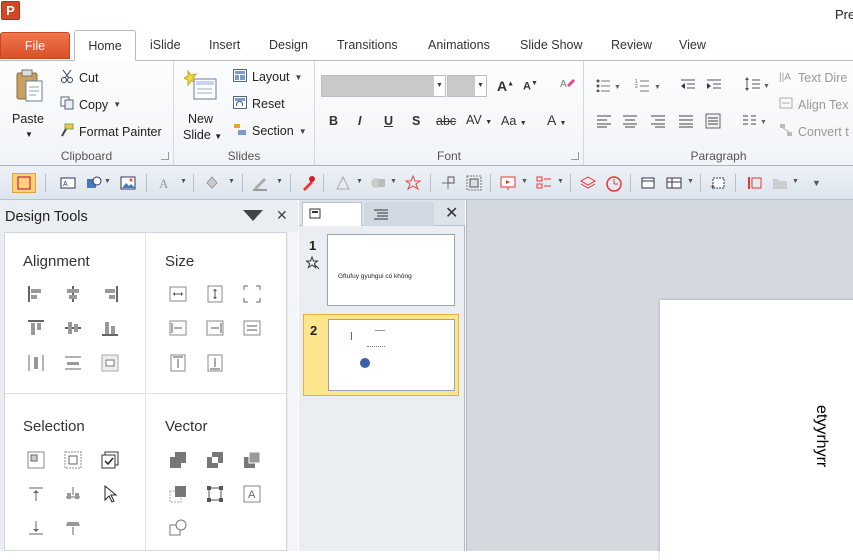 This screenshot has height=560, width=853. I want to click on pane-options-icon, so click(253, 215).